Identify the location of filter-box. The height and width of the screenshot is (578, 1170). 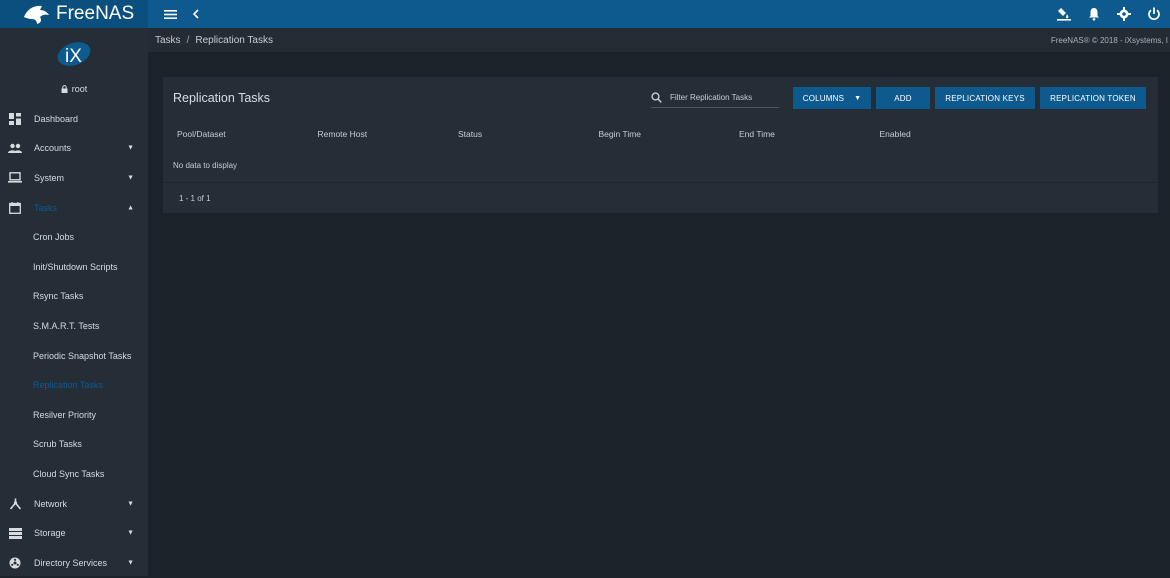
(715, 98).